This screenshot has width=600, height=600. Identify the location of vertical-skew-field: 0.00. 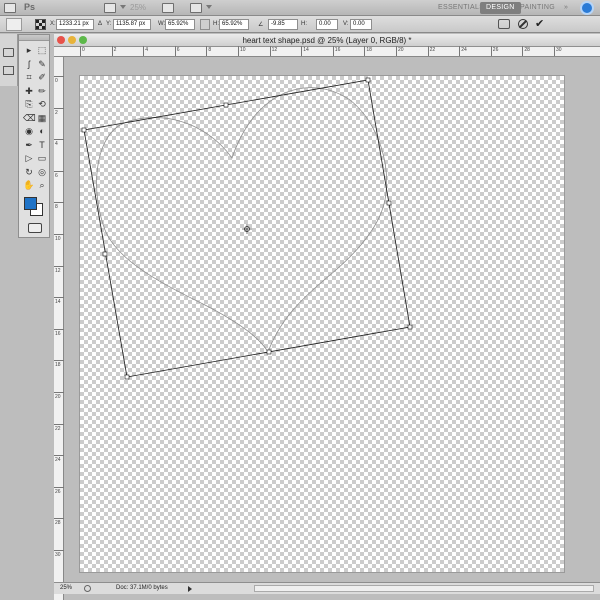
(361, 24).